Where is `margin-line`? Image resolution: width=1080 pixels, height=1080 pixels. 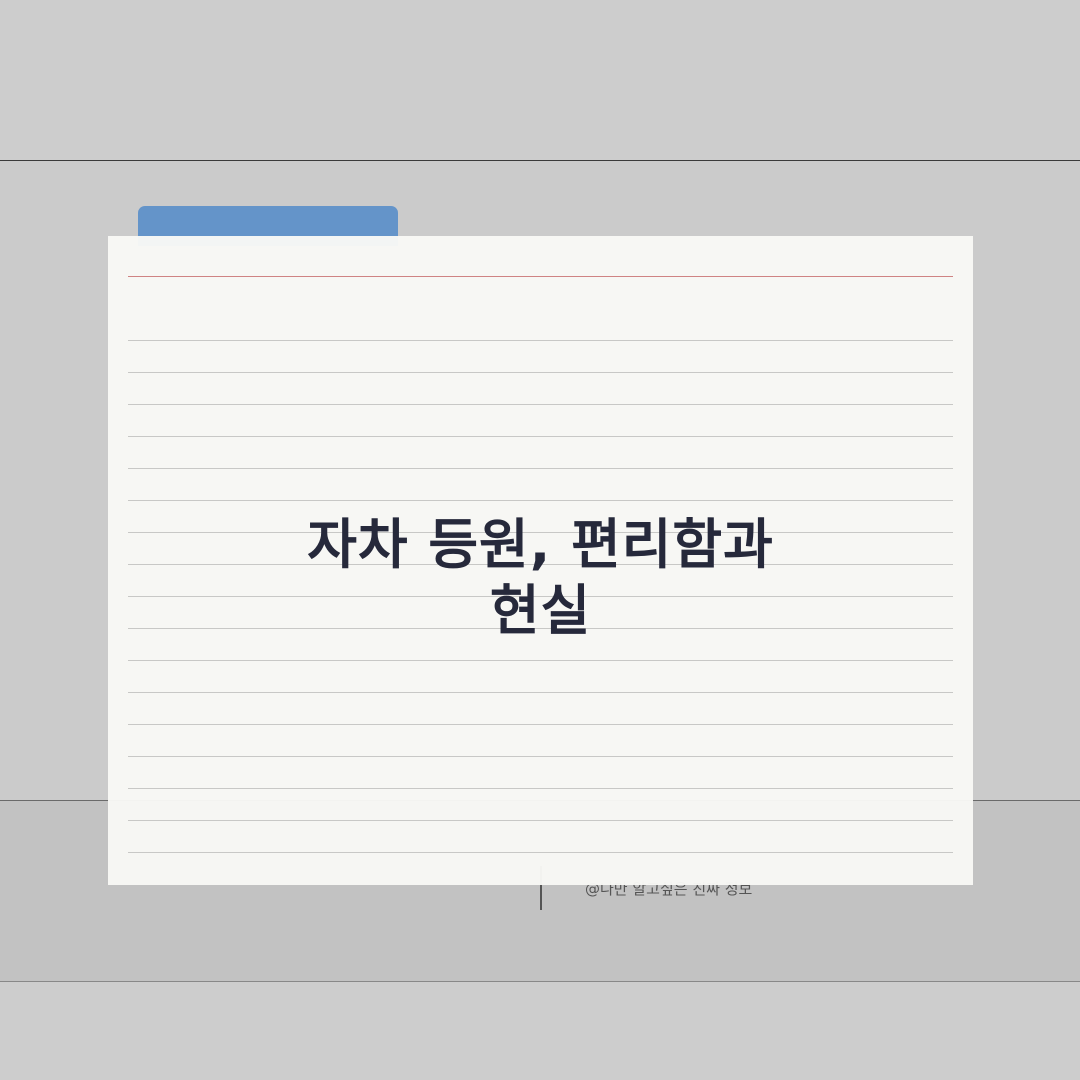 margin-line is located at coordinates (540, 276).